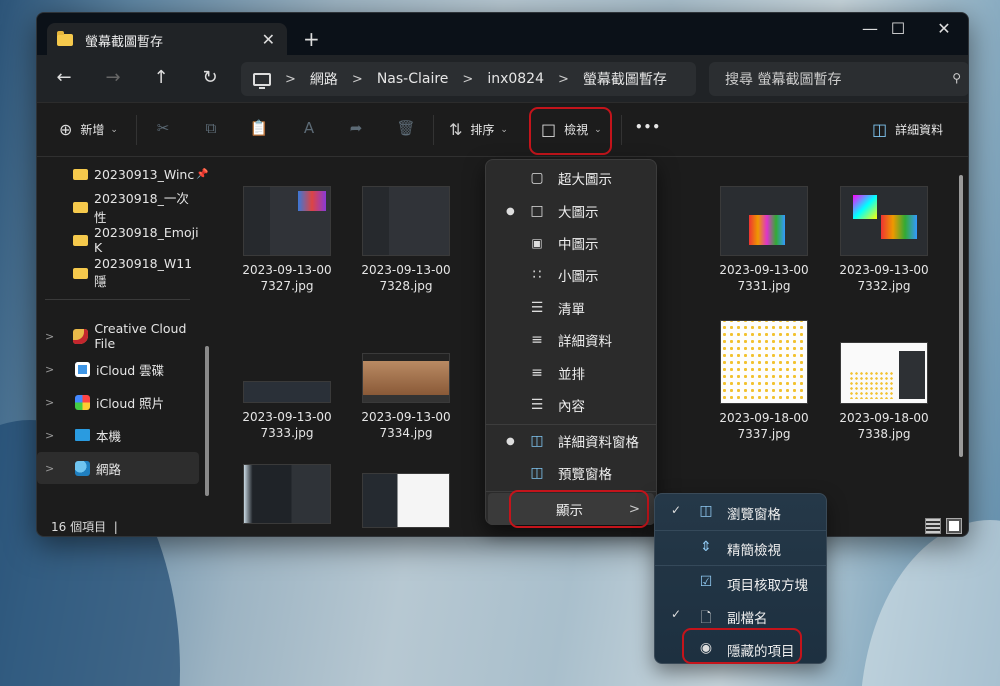 The width and height of the screenshot is (1000, 686). I want to click on folder-icon, so click(80, 207).